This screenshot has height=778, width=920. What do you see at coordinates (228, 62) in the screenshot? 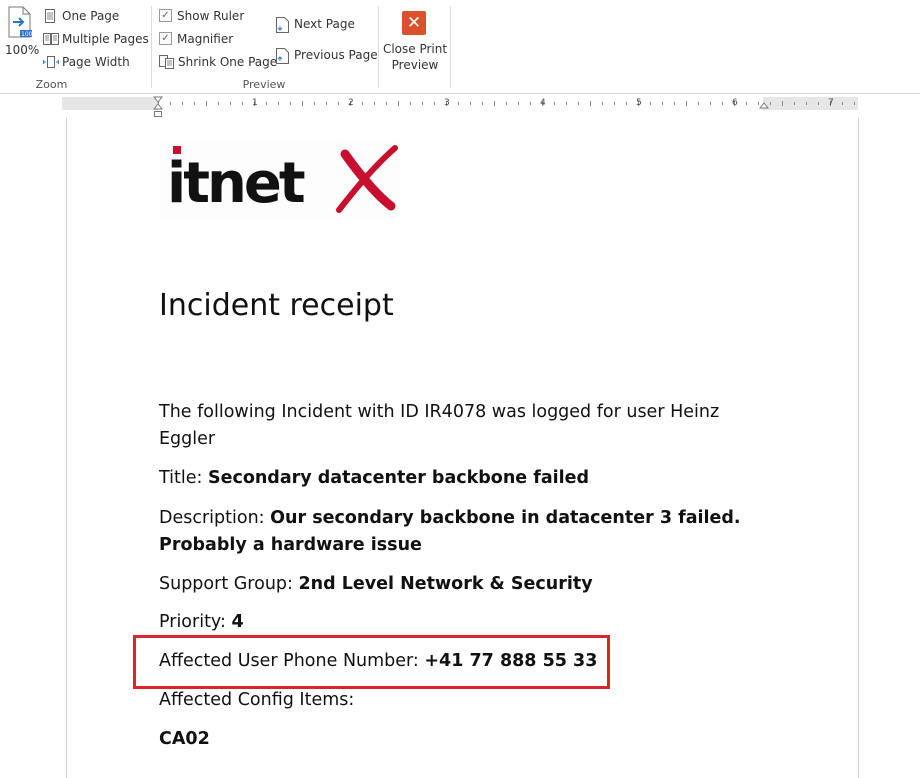
I see `shrink-one-page-label: Shrink One Page` at bounding box center [228, 62].